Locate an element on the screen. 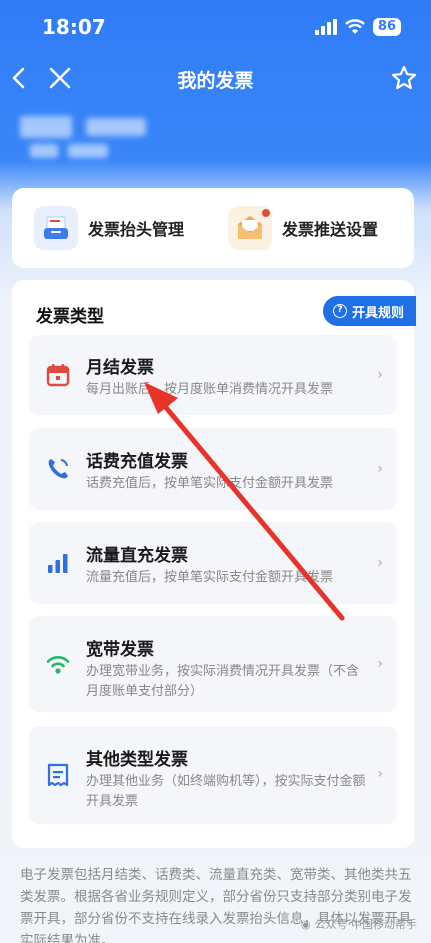 The width and height of the screenshot is (431, 943). invoice-type-title: 宽带发票 is located at coordinates (120, 650).